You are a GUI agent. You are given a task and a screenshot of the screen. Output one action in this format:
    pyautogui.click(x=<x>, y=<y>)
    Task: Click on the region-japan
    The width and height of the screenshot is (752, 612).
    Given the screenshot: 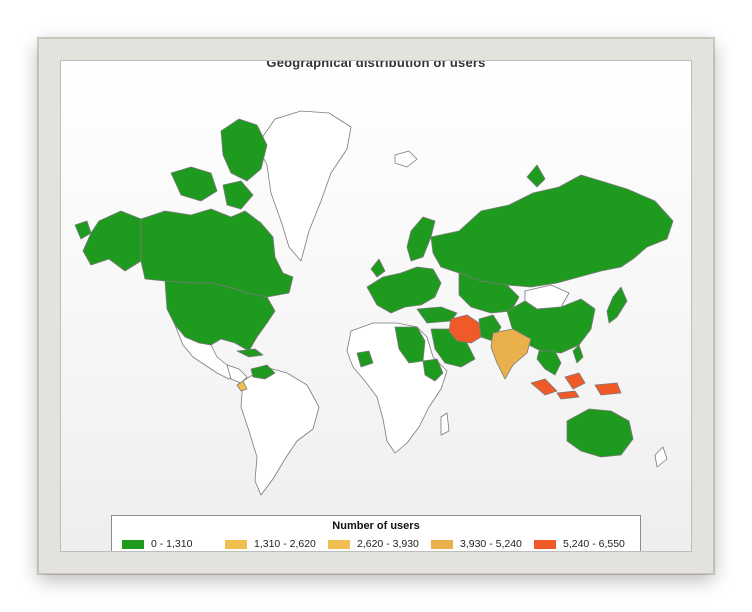 What is the action you would take?
    pyautogui.click(x=617, y=305)
    